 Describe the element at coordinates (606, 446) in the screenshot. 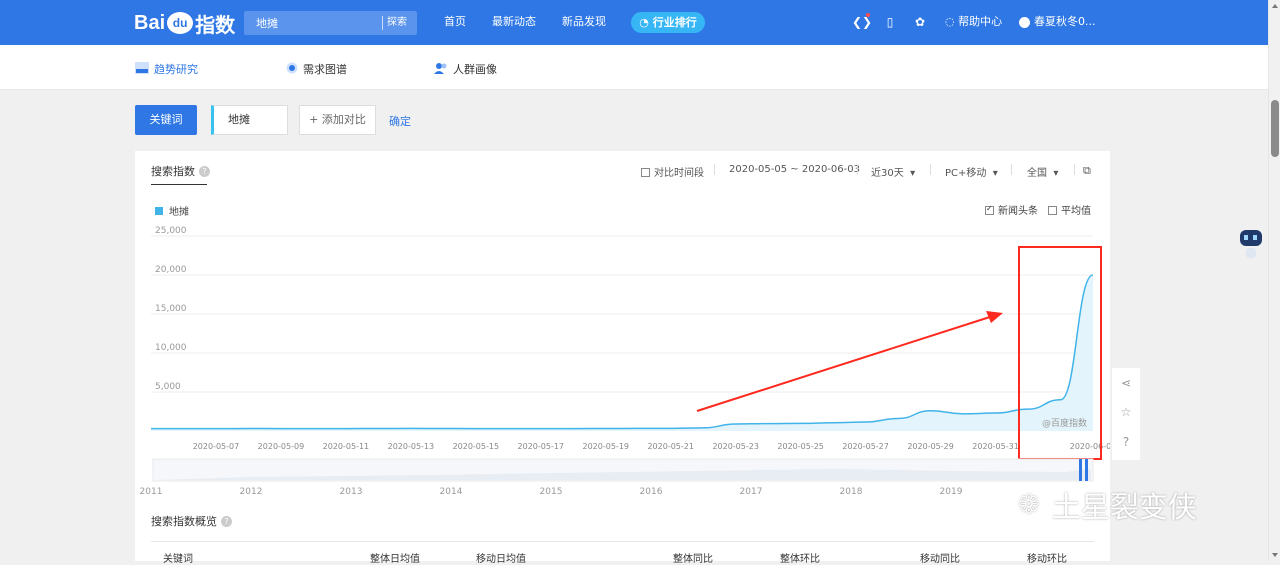

I see `x-tick-label: 2020-05-19` at that location.